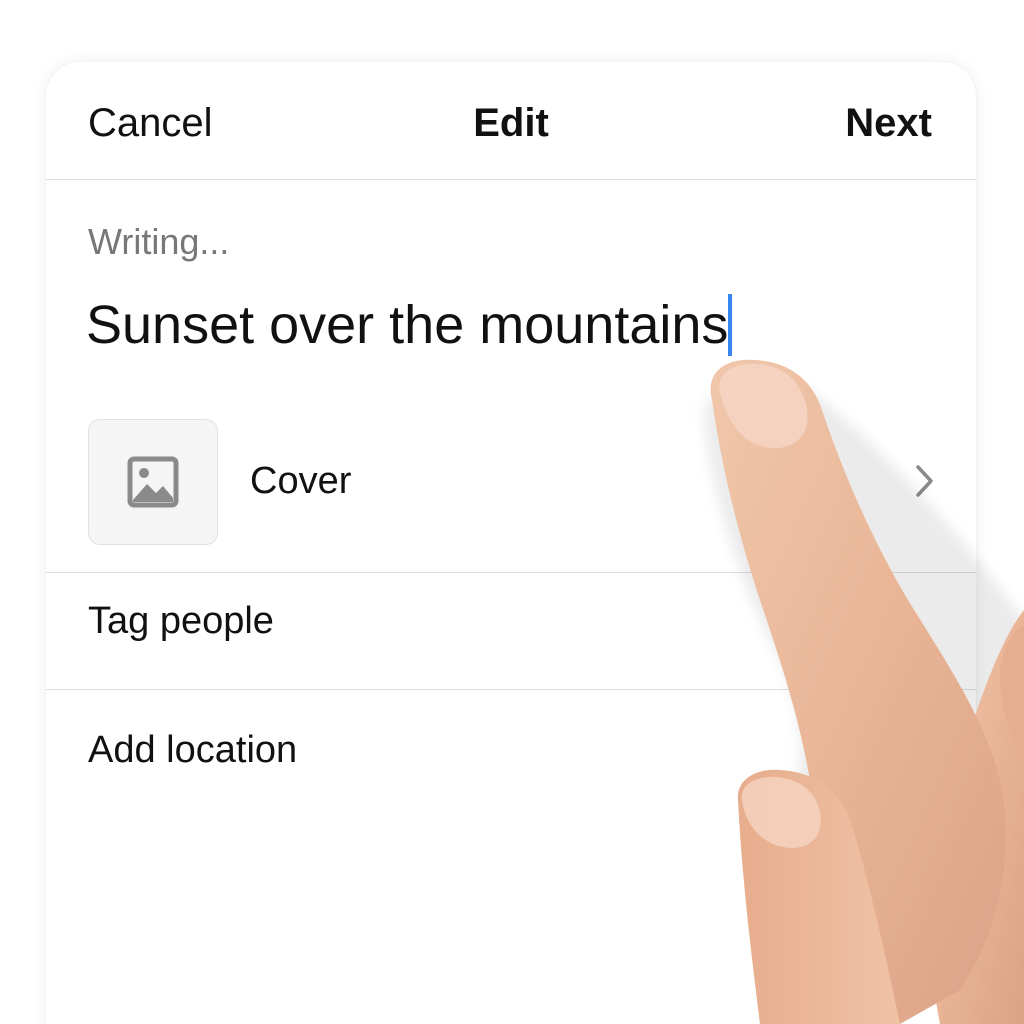 This screenshot has height=1024, width=1024. I want to click on navigation-bar: Cancel Edit Next, so click(511, 121).